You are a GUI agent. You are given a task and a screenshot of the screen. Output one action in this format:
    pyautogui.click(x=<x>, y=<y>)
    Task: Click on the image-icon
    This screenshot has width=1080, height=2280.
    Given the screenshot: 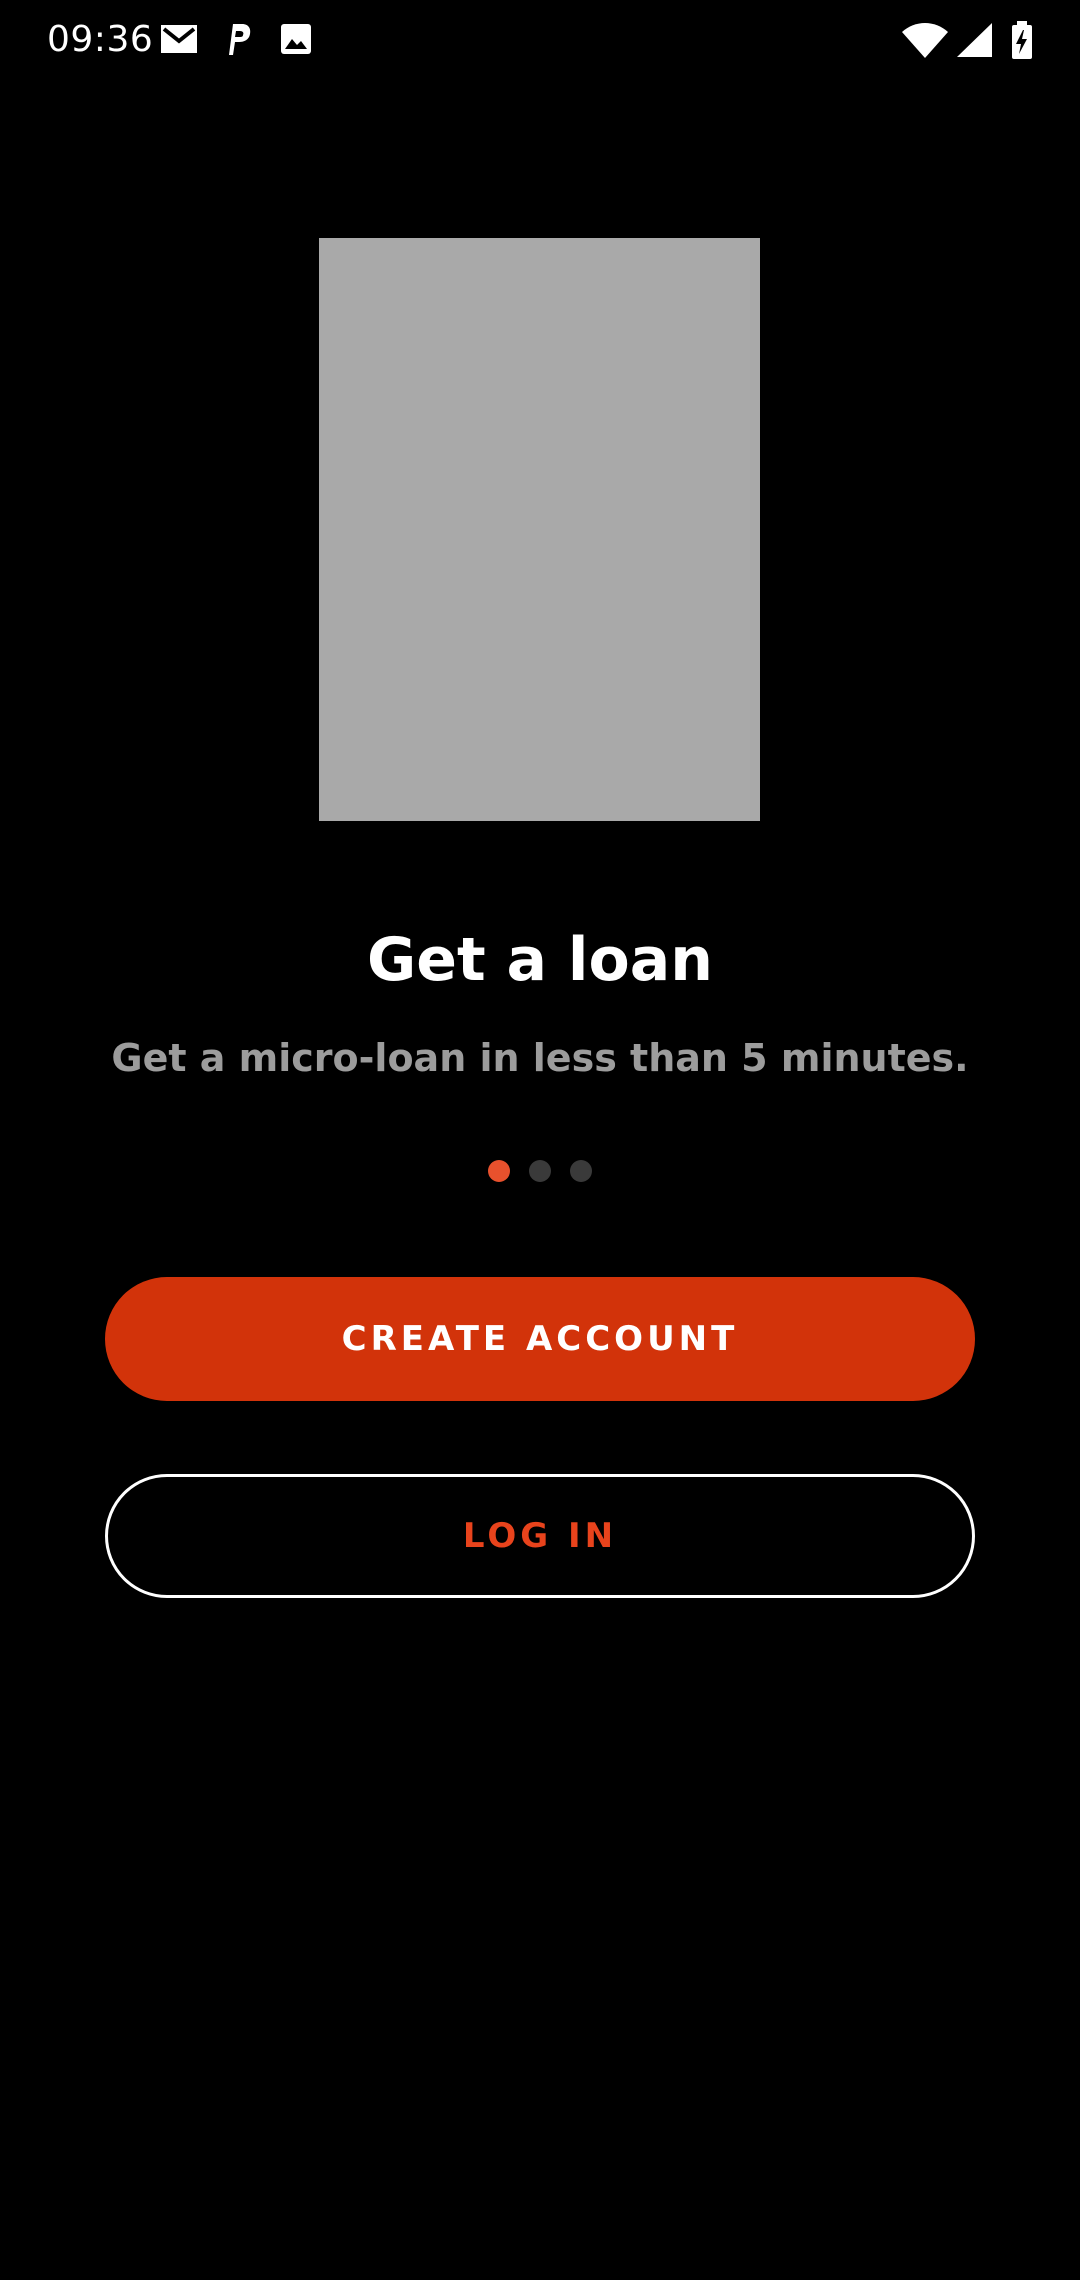 What is the action you would take?
    pyautogui.click(x=296, y=39)
    